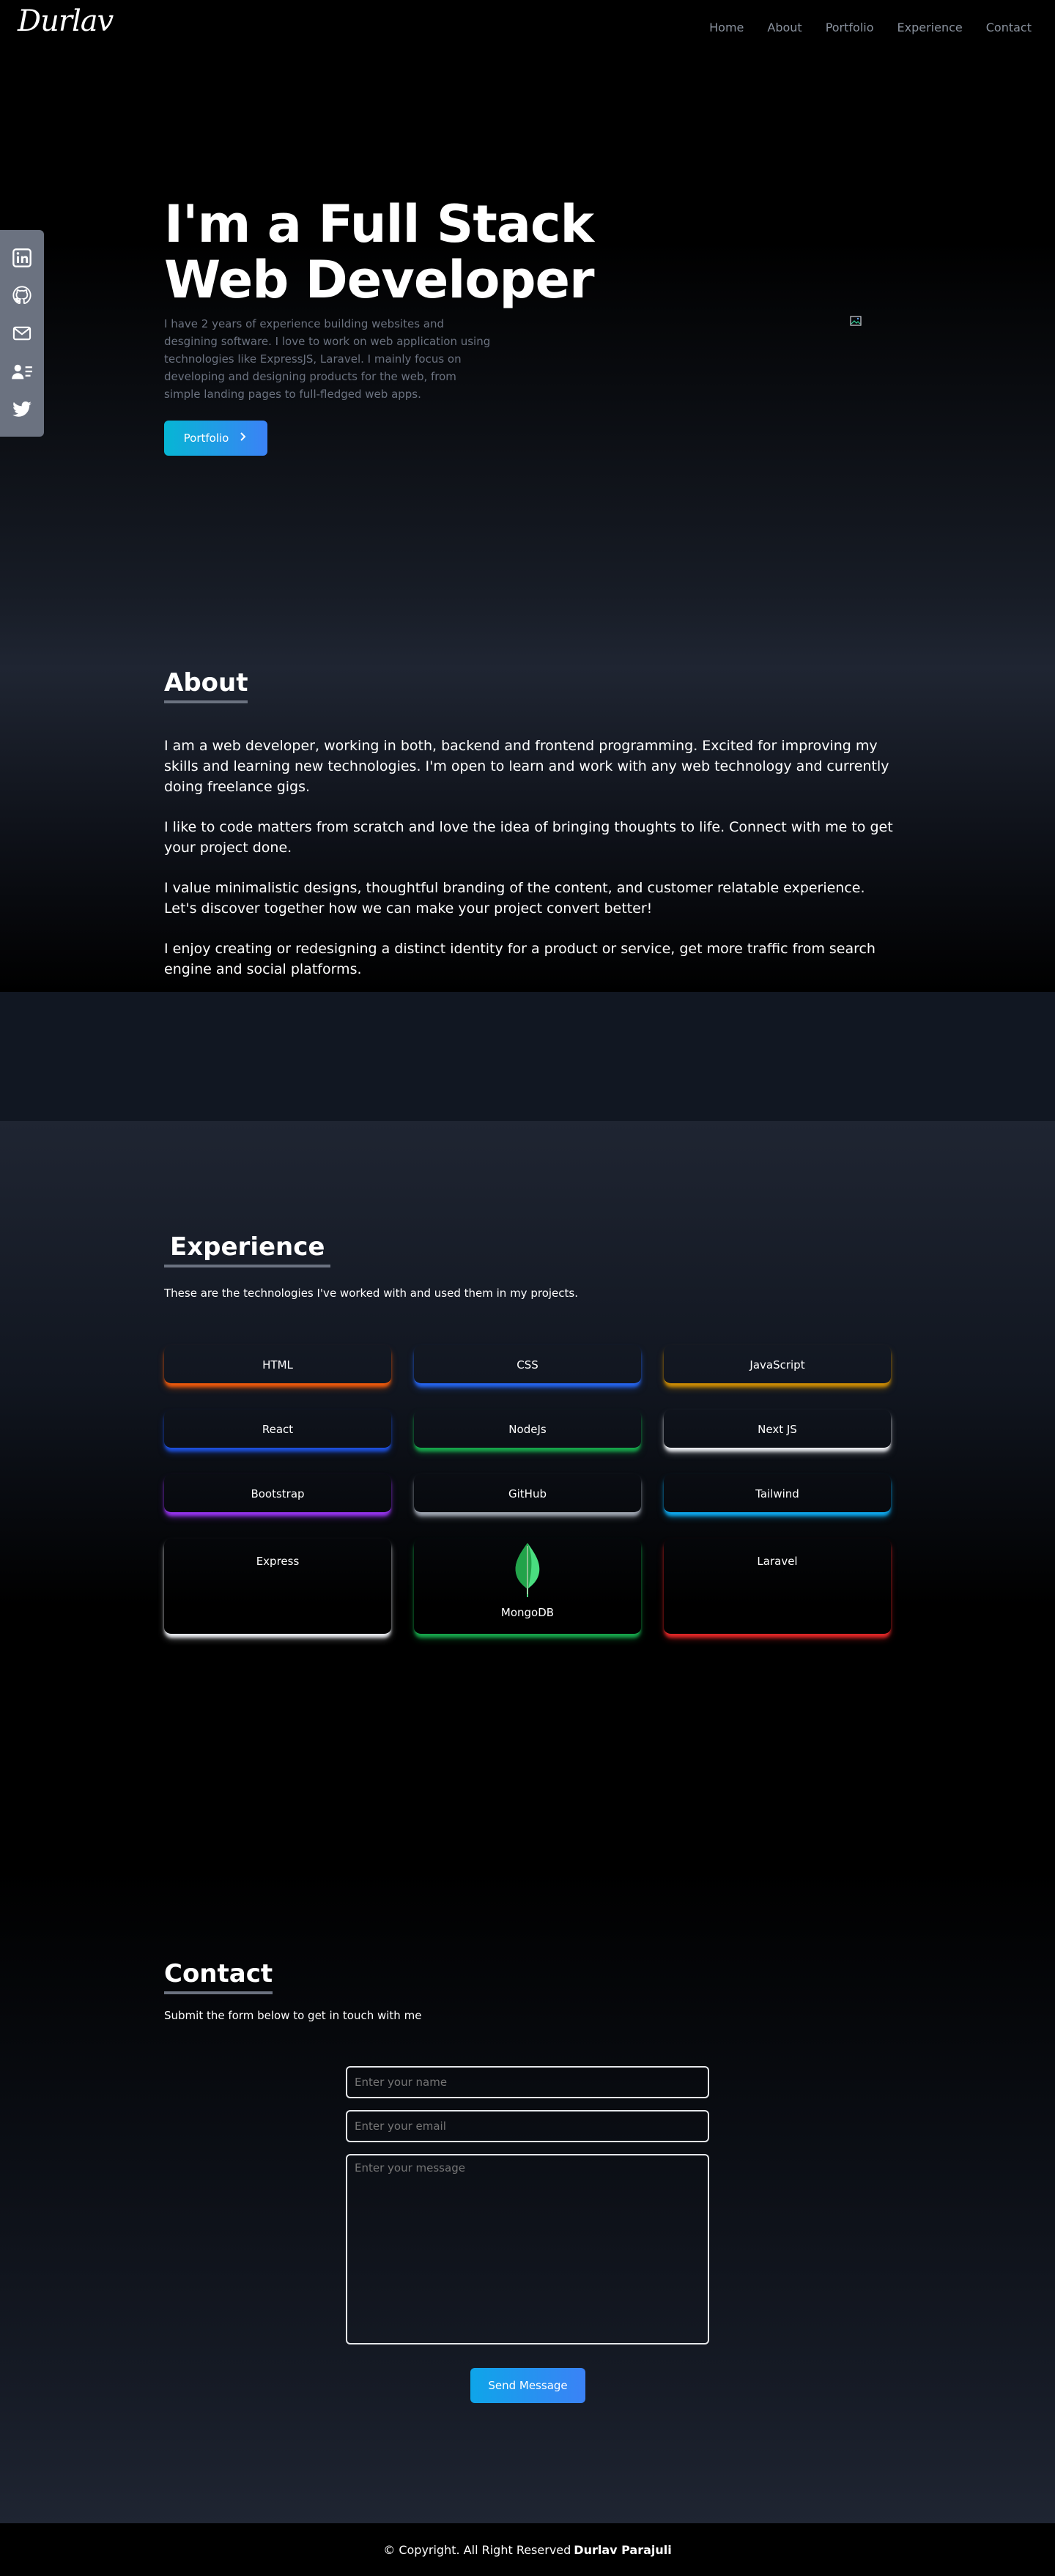 This screenshot has height=2576, width=1055. What do you see at coordinates (777, 1561) in the screenshot?
I see `tech-card-label: Laravel` at bounding box center [777, 1561].